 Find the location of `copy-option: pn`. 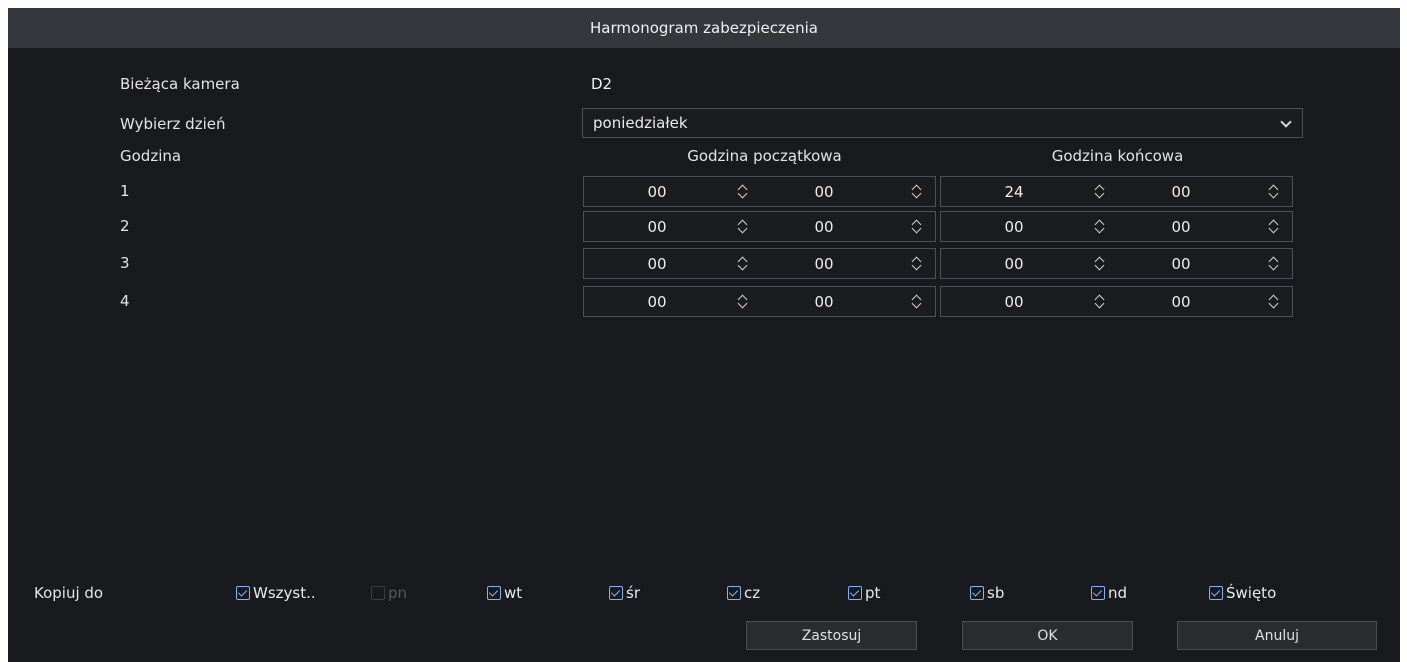

copy-option: pn is located at coordinates (389, 593).